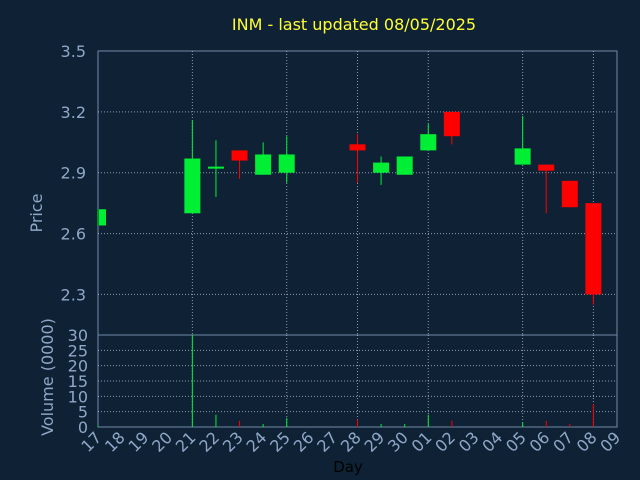  I want to click on chart-title: INM - last updated 08/05/2025, so click(354, 24).